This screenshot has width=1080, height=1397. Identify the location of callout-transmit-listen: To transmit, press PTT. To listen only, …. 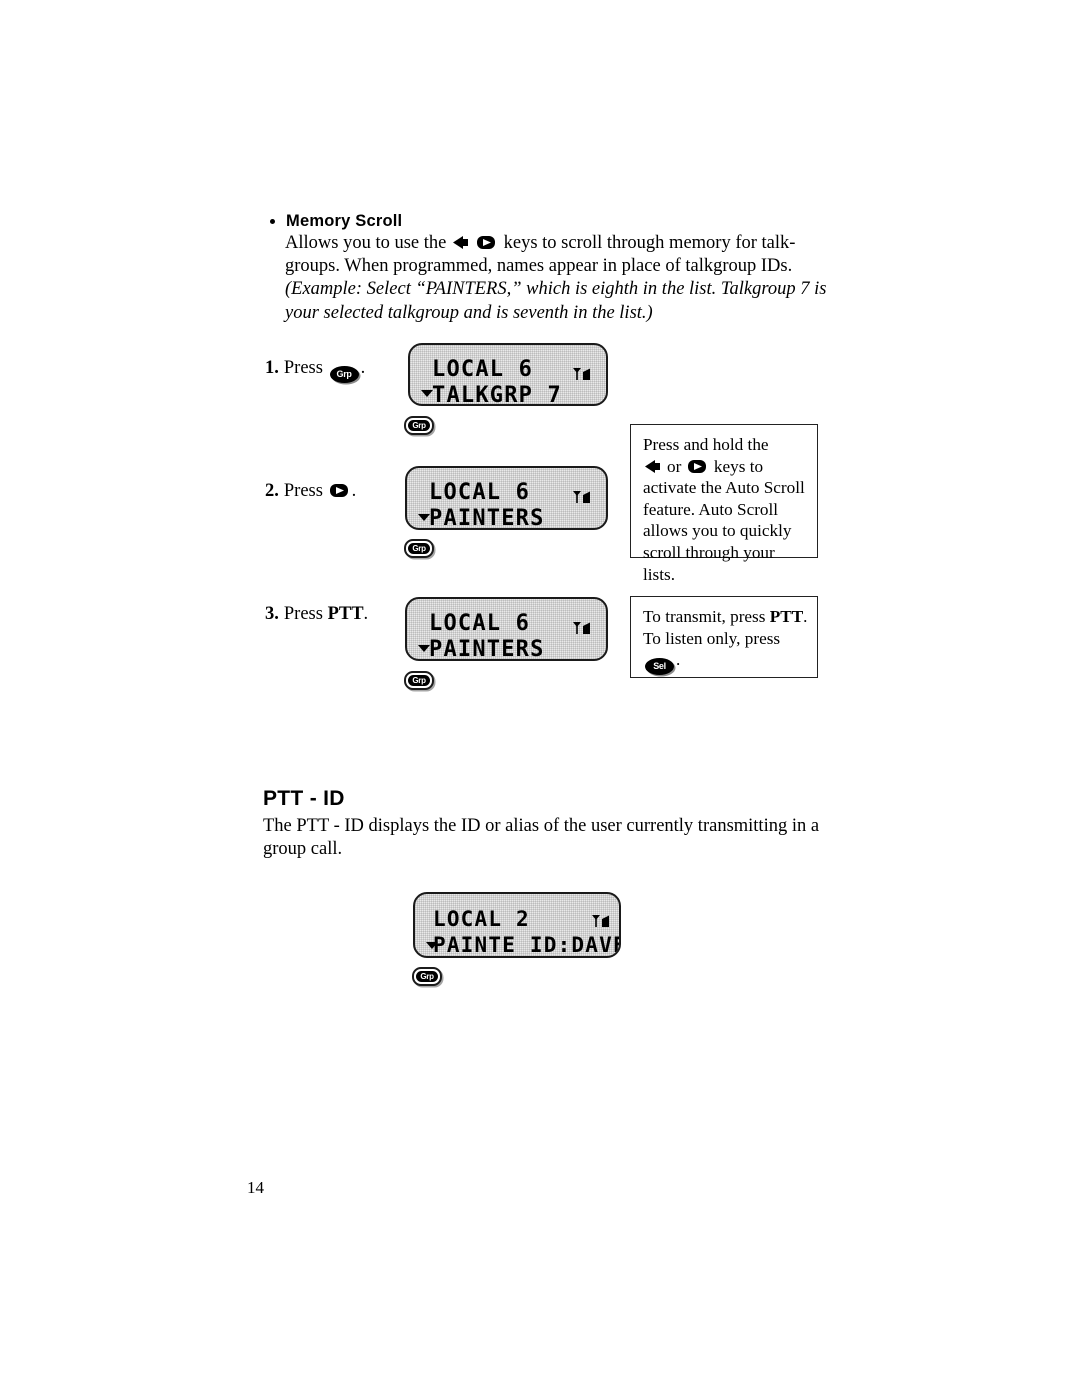
(728, 641).